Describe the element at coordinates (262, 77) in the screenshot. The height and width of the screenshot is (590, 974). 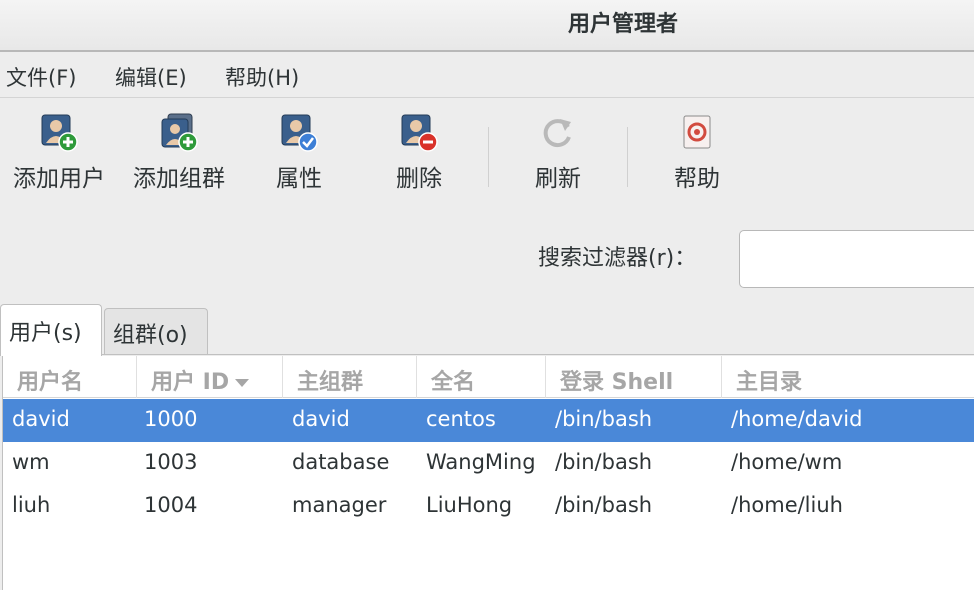
I see `menu-help: 帮助(H)` at that location.